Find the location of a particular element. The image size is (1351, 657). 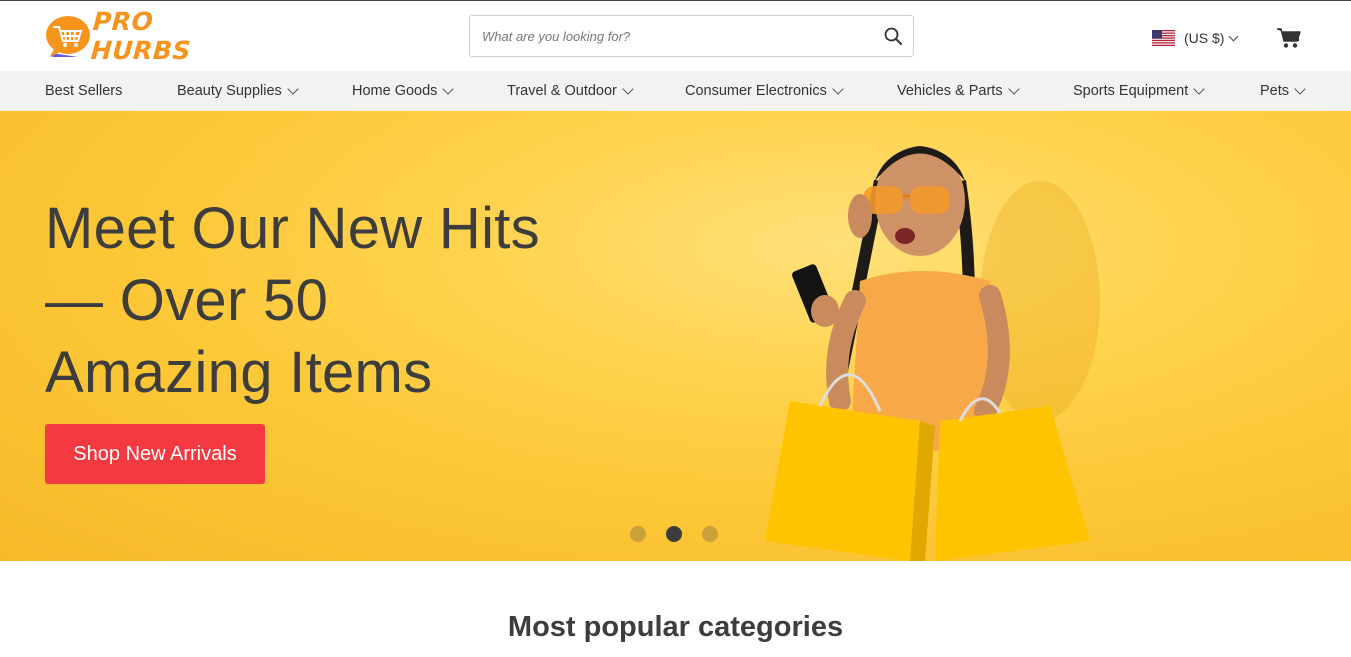

nav-item-vehicles-parts: Vehicles & Parts is located at coordinates (958, 91).